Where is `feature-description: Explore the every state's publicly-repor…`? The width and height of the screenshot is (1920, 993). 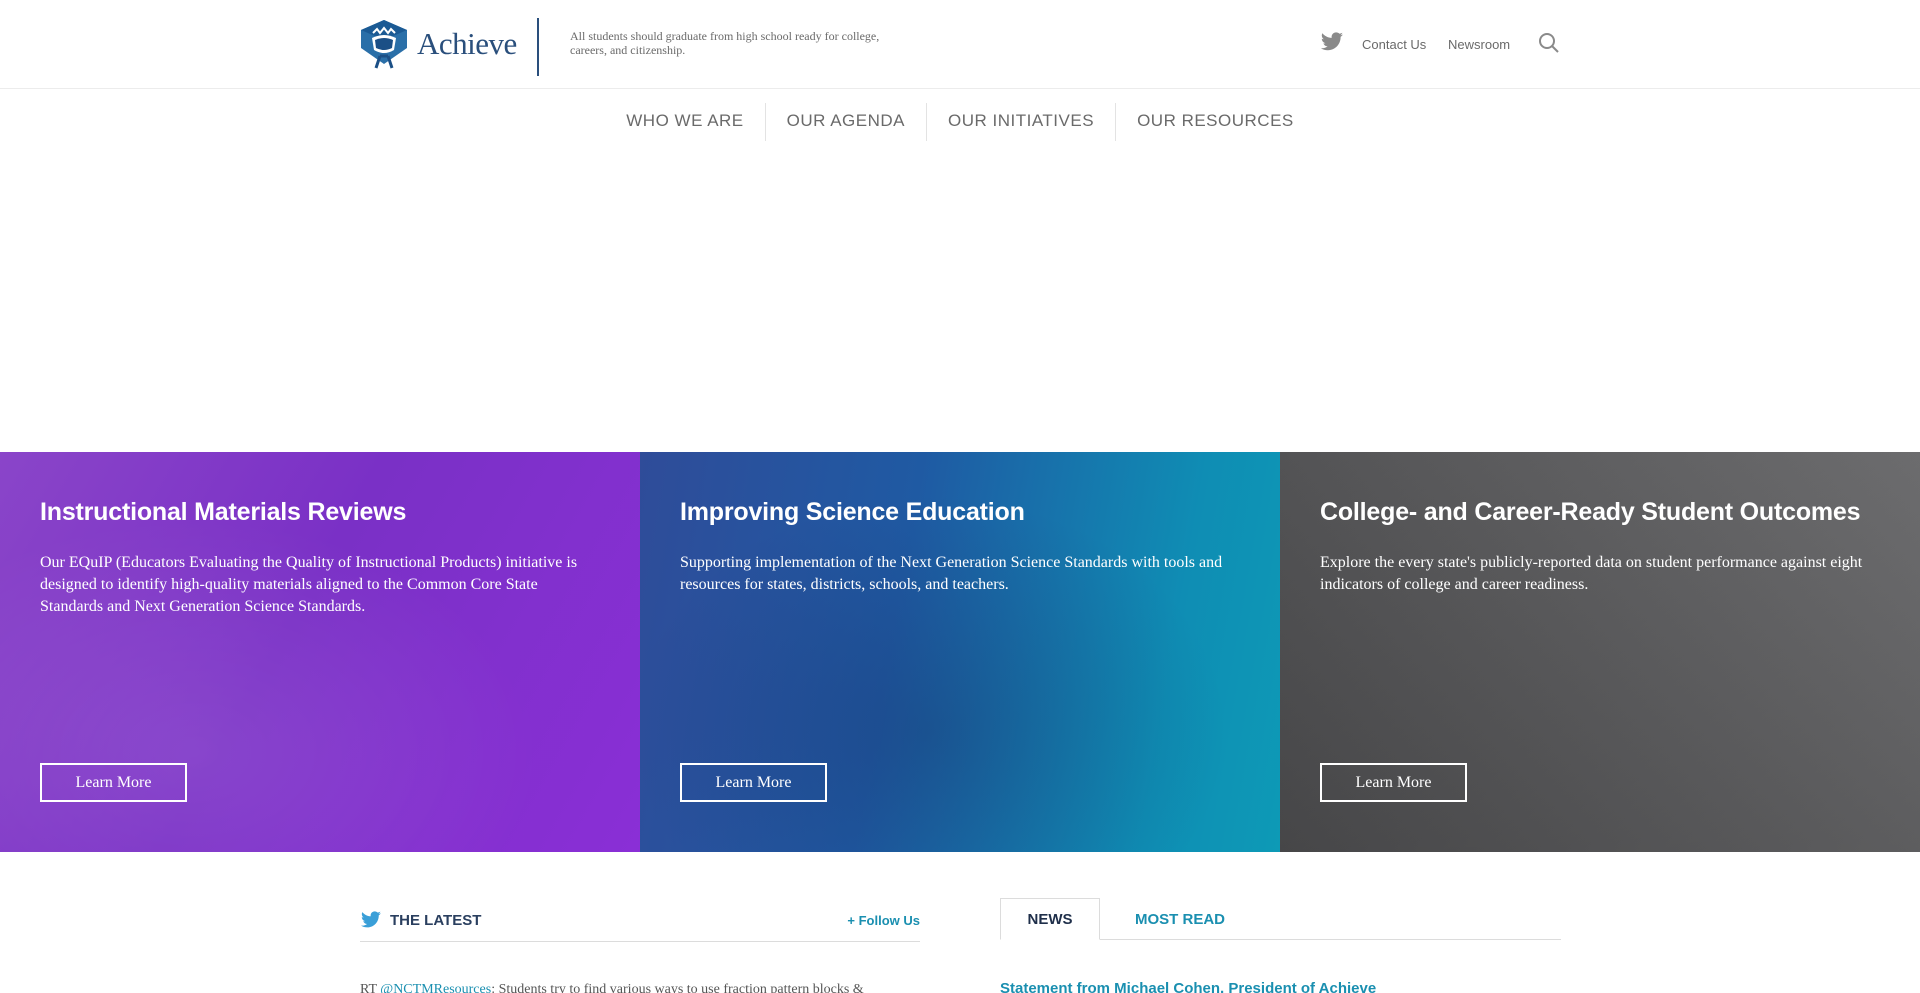
feature-description: Explore the every state's publicly-repor… is located at coordinates (1591, 573).